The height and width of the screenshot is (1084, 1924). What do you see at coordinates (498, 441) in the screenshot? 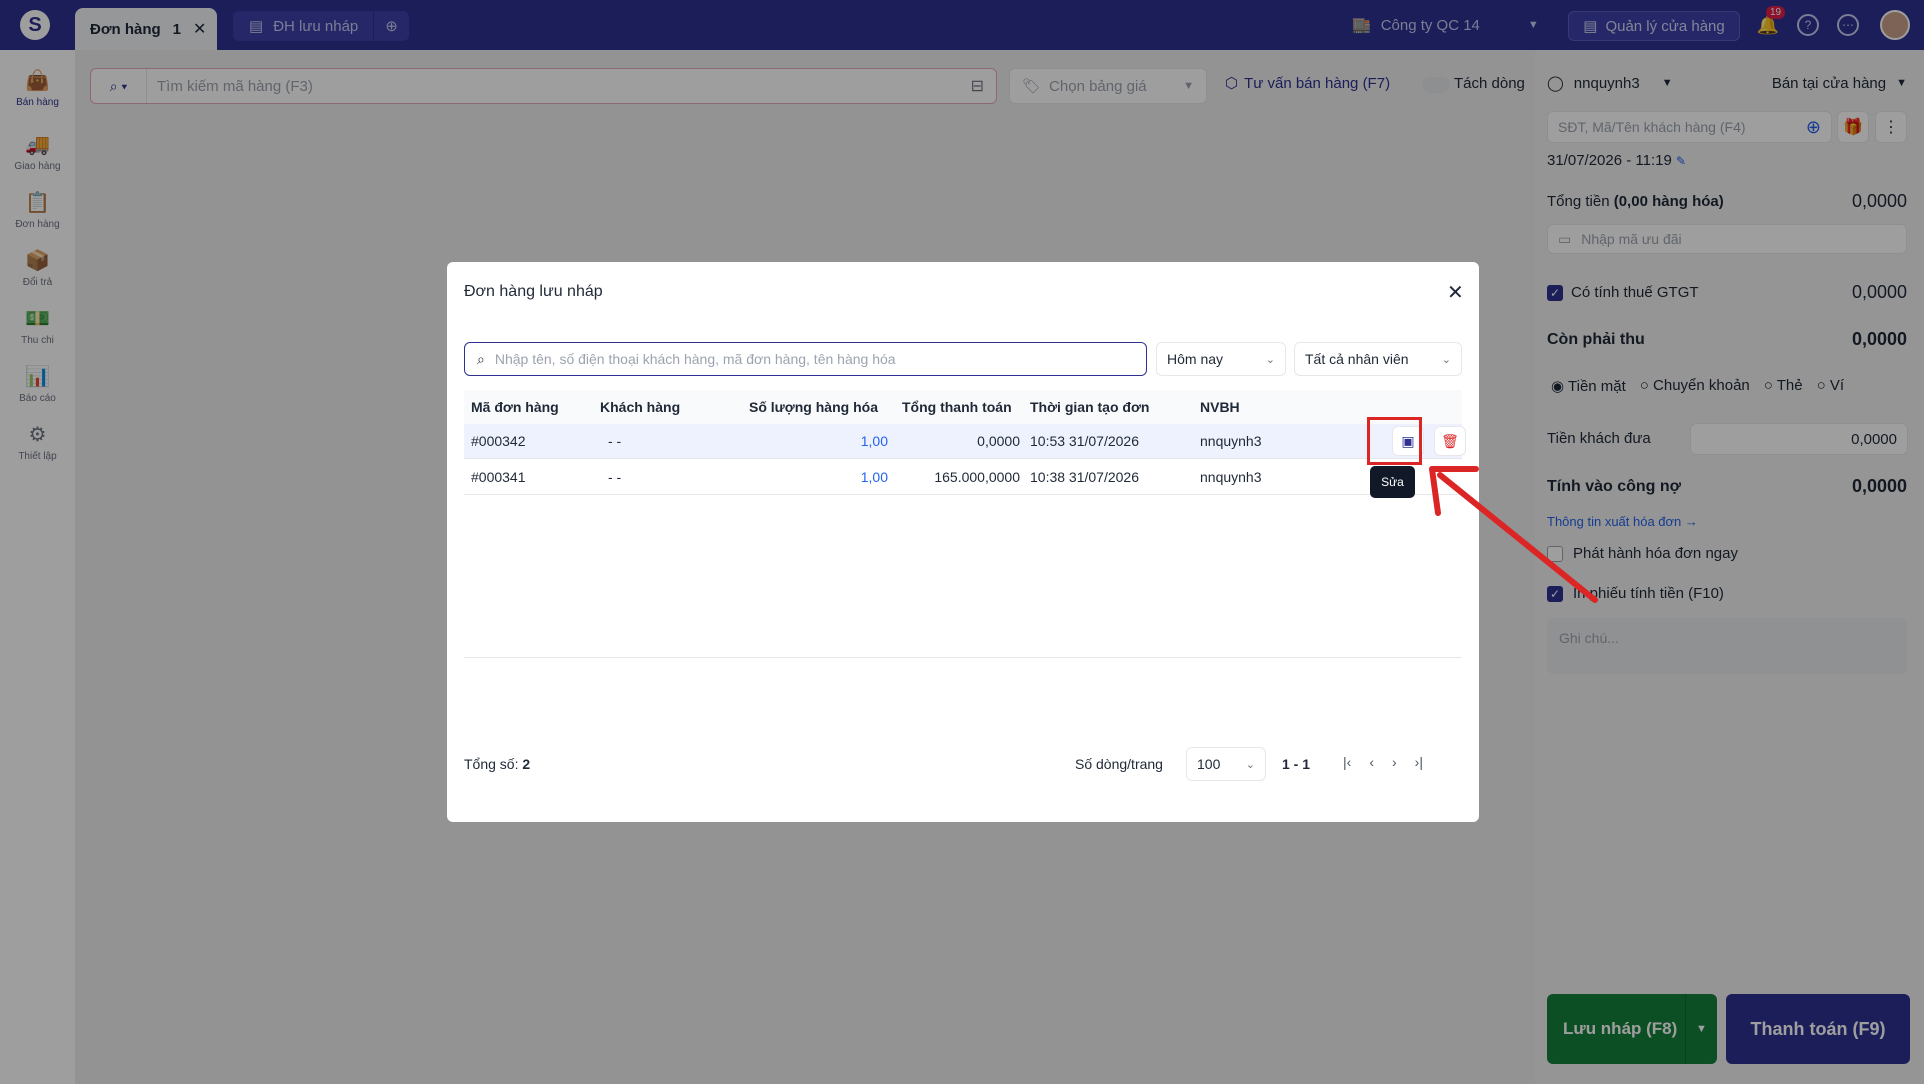
I see `order-code: #000342` at bounding box center [498, 441].